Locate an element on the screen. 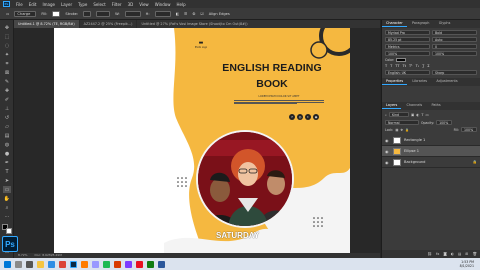 The image size is (480, 270). text-color-swatch is located at coordinates (401, 60).